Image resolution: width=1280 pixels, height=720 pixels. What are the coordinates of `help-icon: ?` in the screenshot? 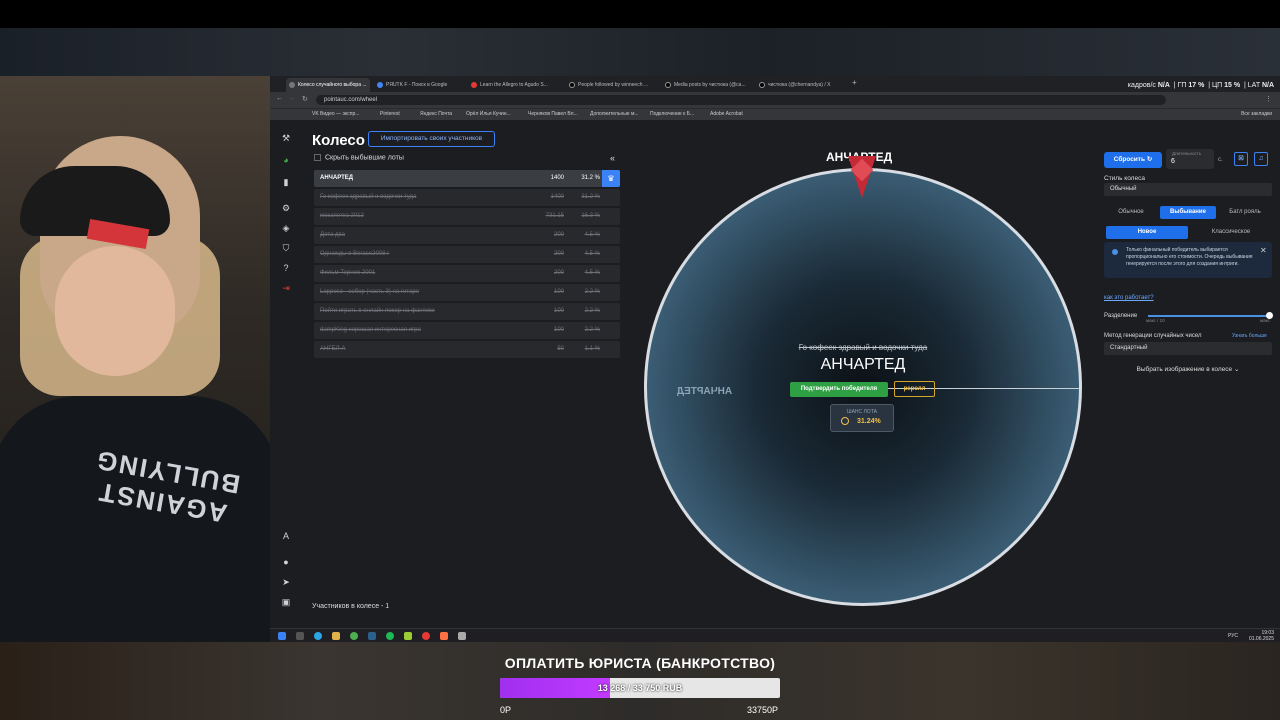 It's located at (286, 268).